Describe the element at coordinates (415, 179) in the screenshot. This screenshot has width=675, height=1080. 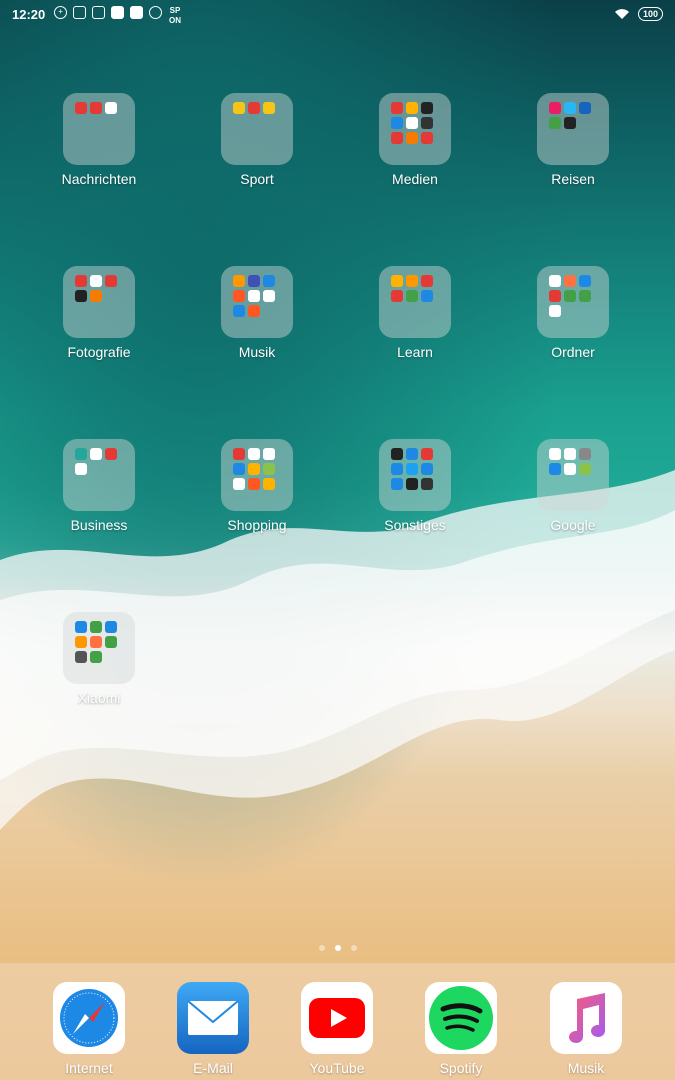
I see `folder-label: Medien` at that location.